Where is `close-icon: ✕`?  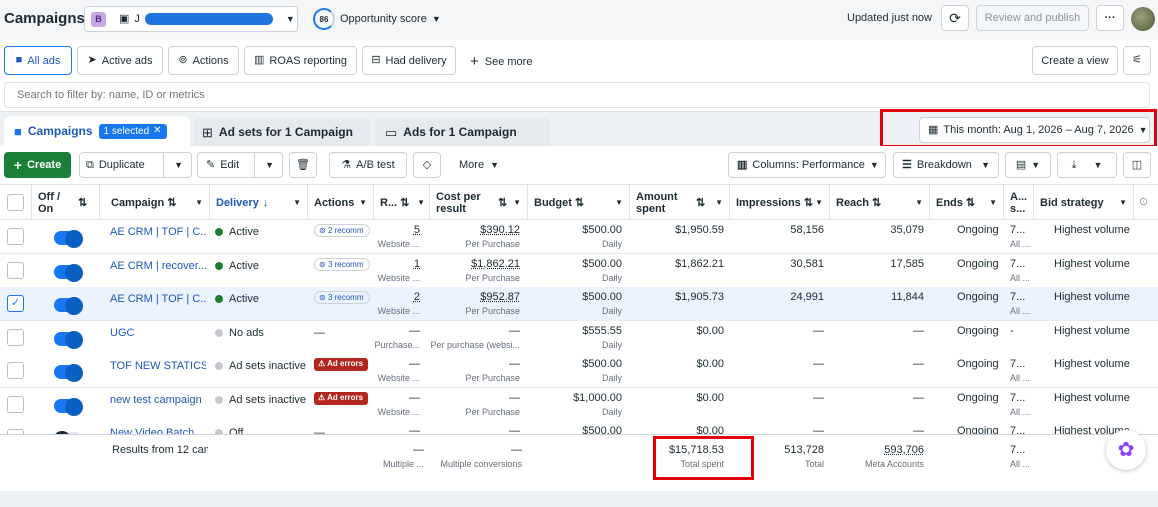
close-icon: ✕ is located at coordinates (157, 131).